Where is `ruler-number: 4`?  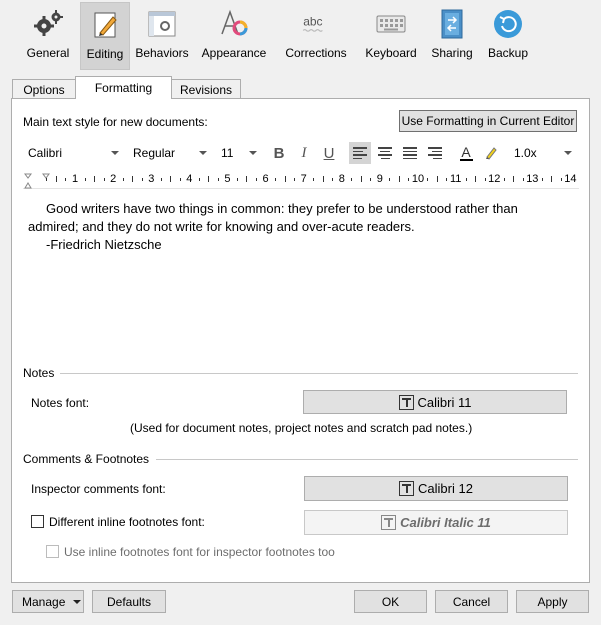
ruler-number: 4 is located at coordinates (189, 179).